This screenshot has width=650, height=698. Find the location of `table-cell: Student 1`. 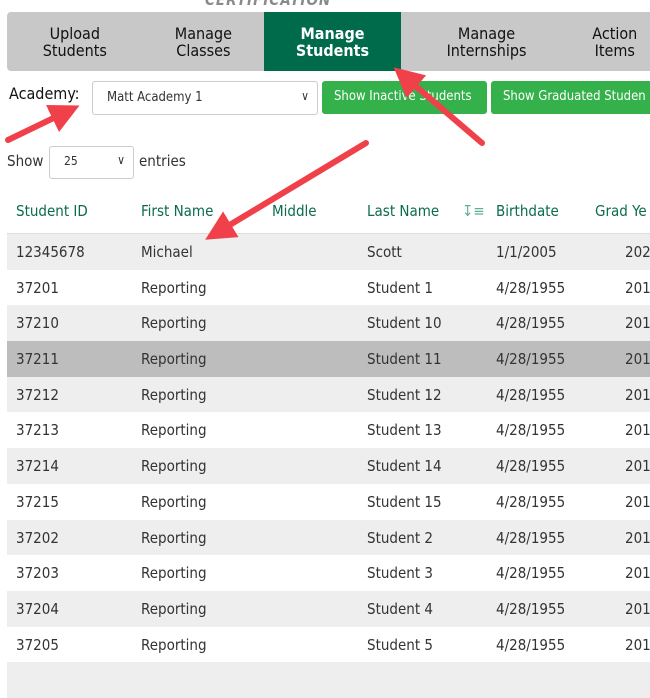

table-cell: Student 1 is located at coordinates (400, 287).